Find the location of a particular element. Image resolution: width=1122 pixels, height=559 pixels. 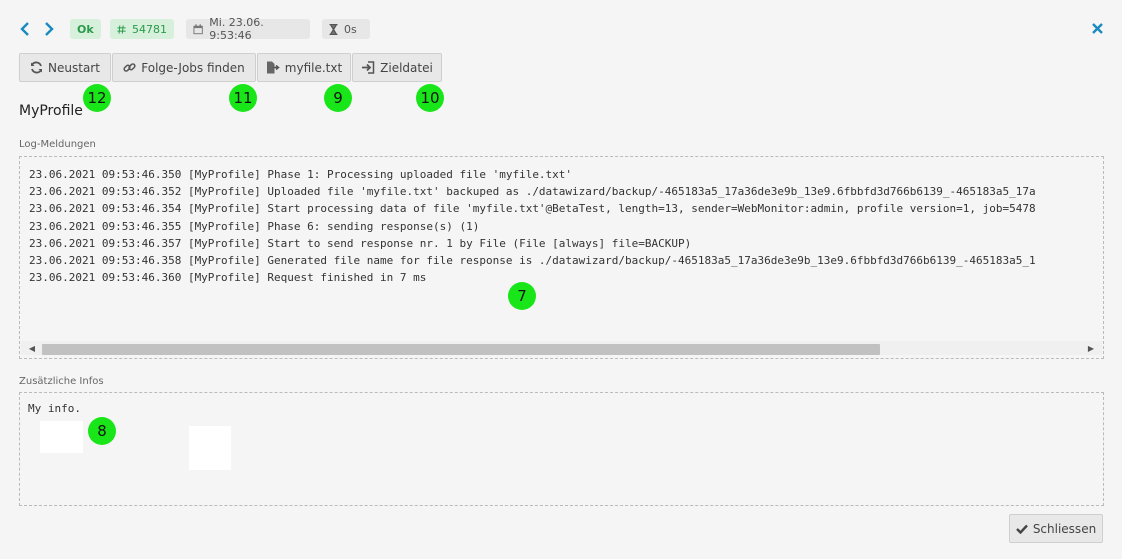

file-export-icon is located at coordinates (273, 67).